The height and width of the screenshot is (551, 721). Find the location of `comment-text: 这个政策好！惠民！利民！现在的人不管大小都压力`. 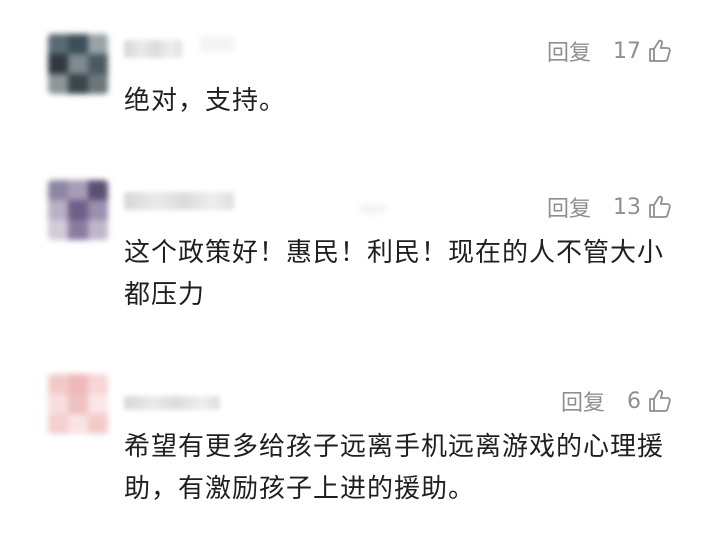

comment-text: 这个政策好！惠民！利民！现在的人不管大小都压力 is located at coordinates (394, 274).